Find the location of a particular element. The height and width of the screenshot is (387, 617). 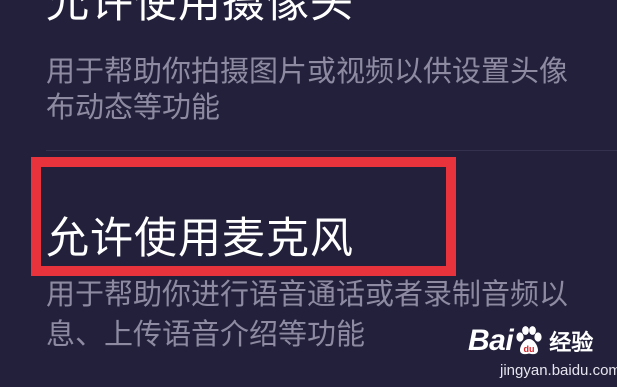

permission-description: 用于帮助你进行语音通话或者录制音频以 is located at coordinates (307, 294).